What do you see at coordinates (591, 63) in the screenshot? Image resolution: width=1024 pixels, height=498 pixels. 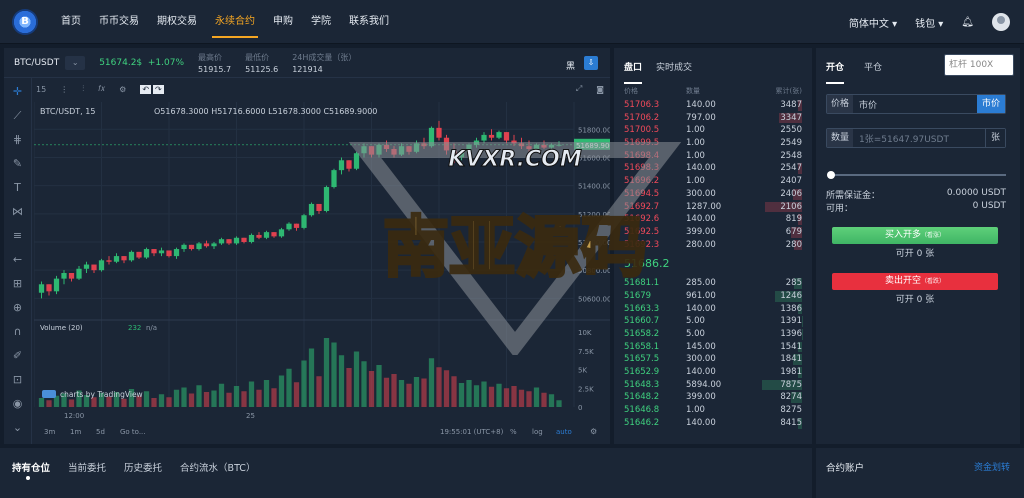 I see `theme-toggle-icon: ⇩` at bounding box center [591, 63].